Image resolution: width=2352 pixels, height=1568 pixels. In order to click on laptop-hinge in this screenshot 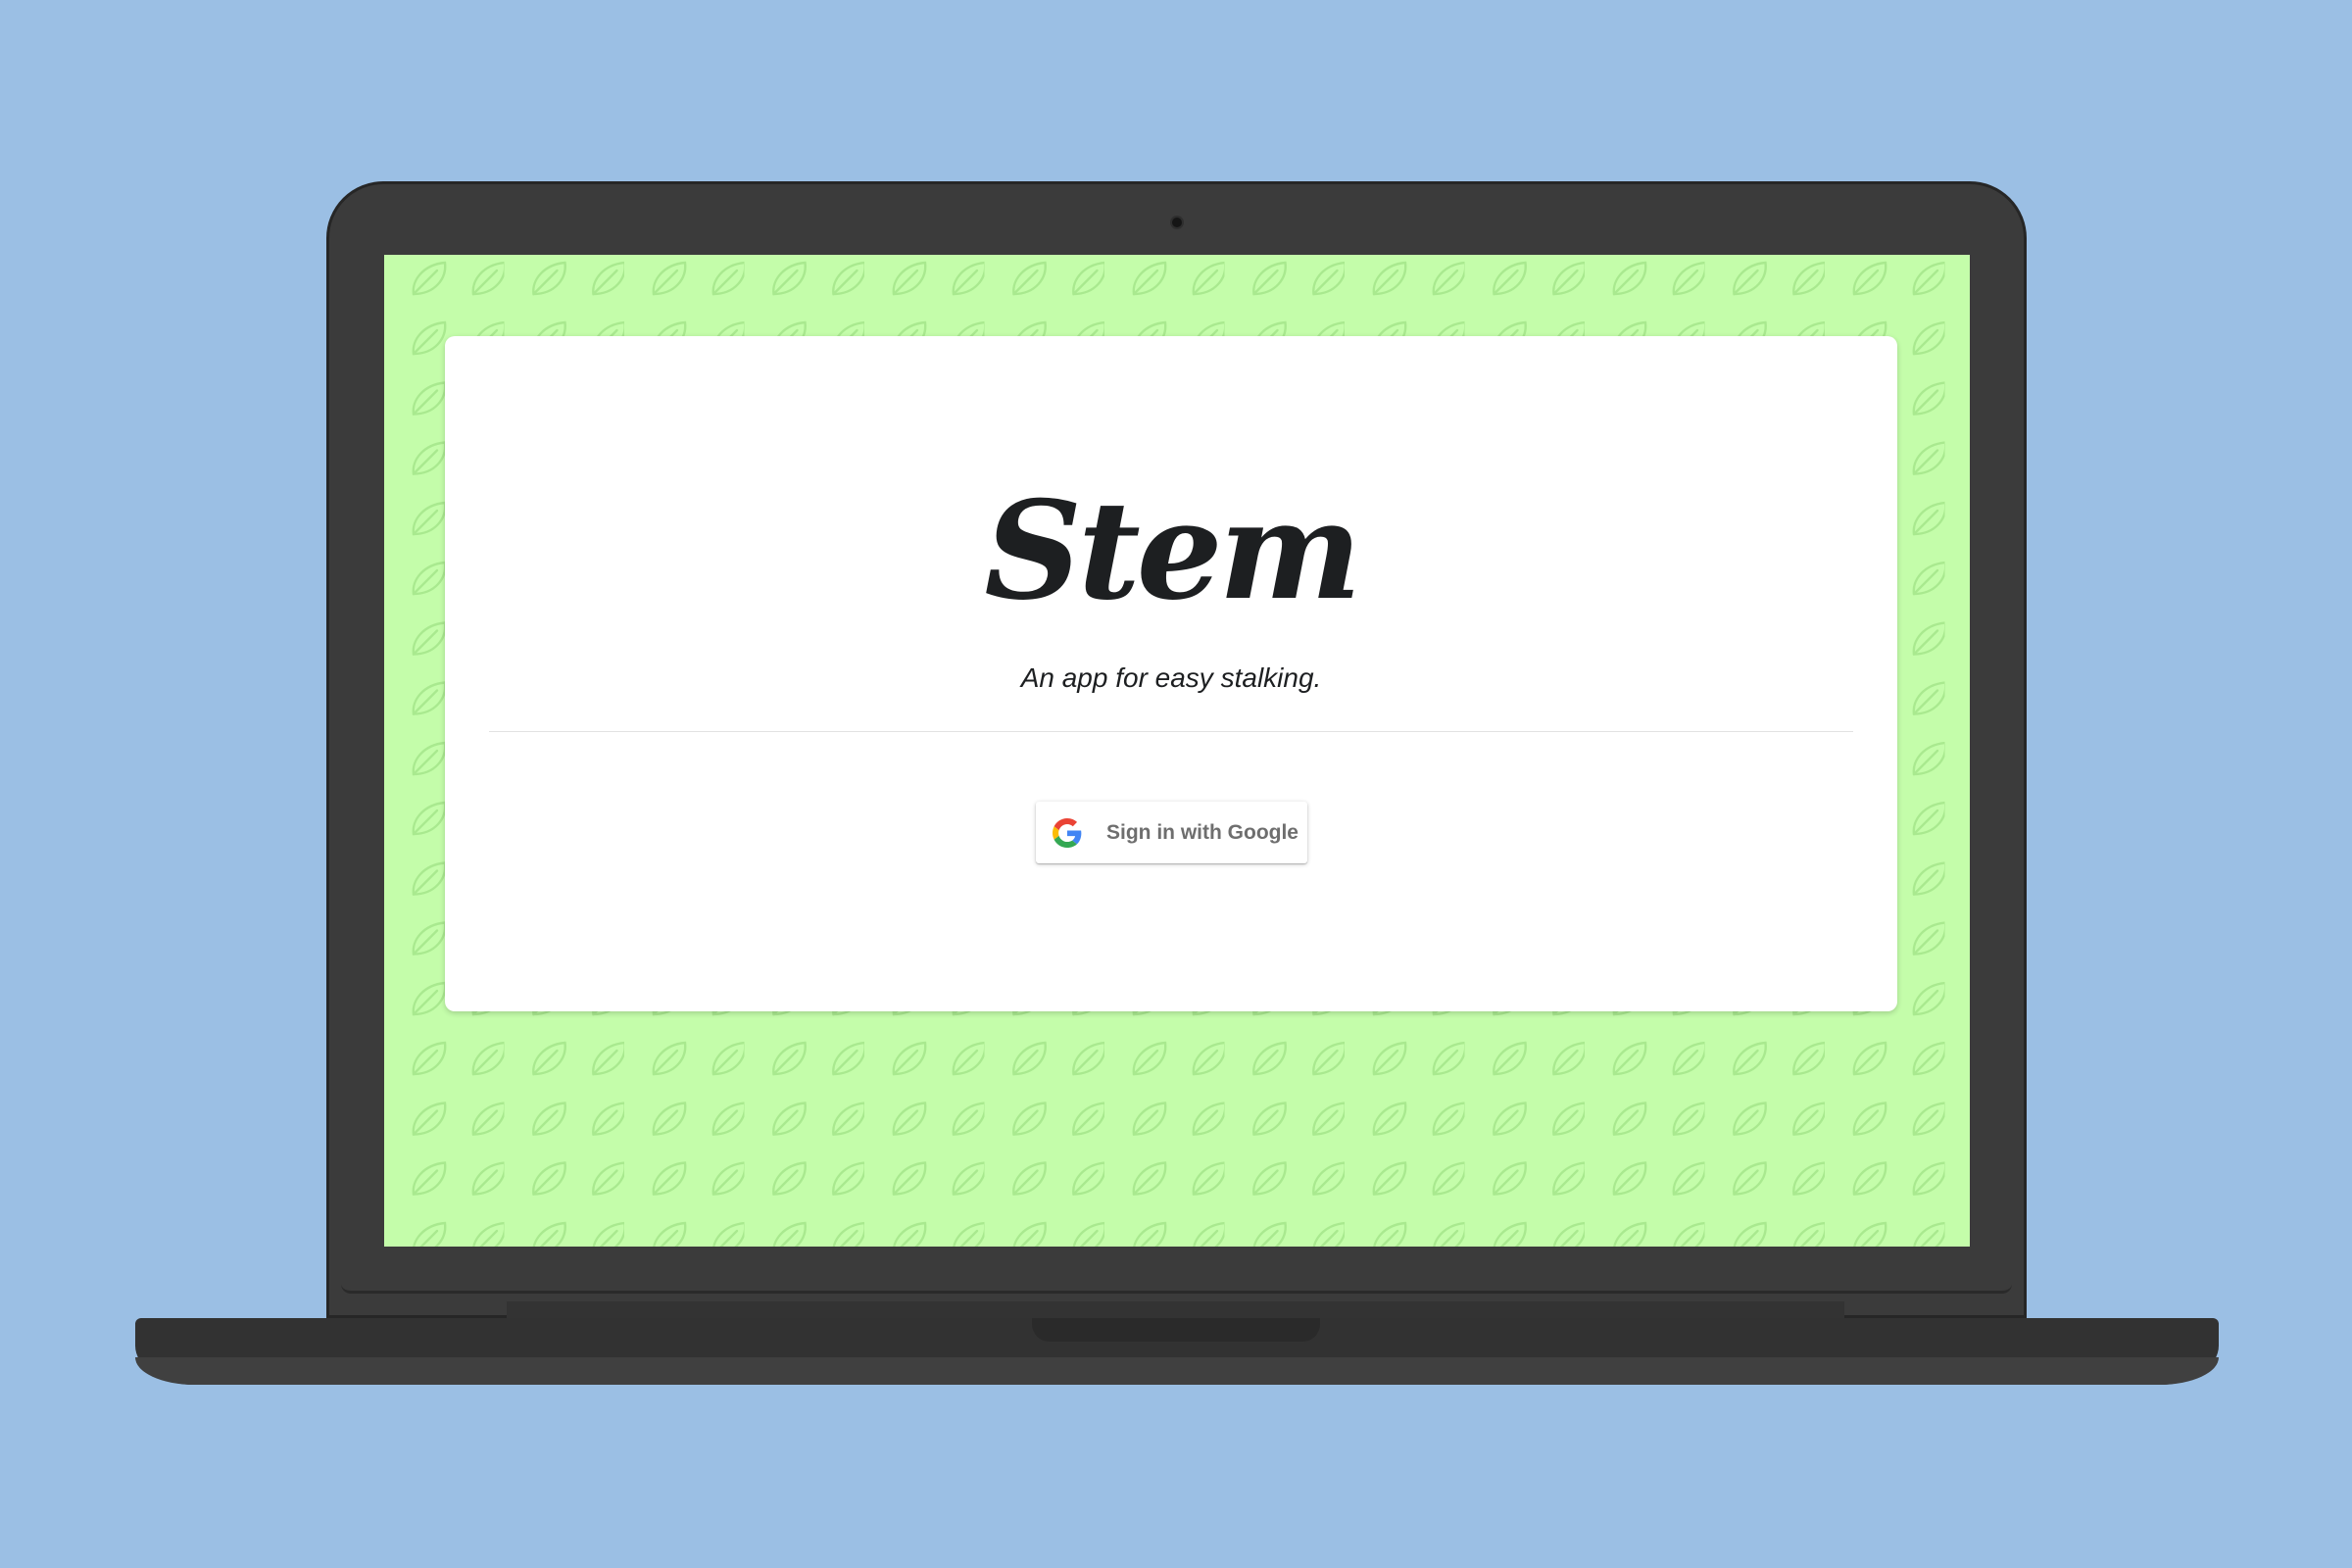, I will do `click(1175, 1309)`.